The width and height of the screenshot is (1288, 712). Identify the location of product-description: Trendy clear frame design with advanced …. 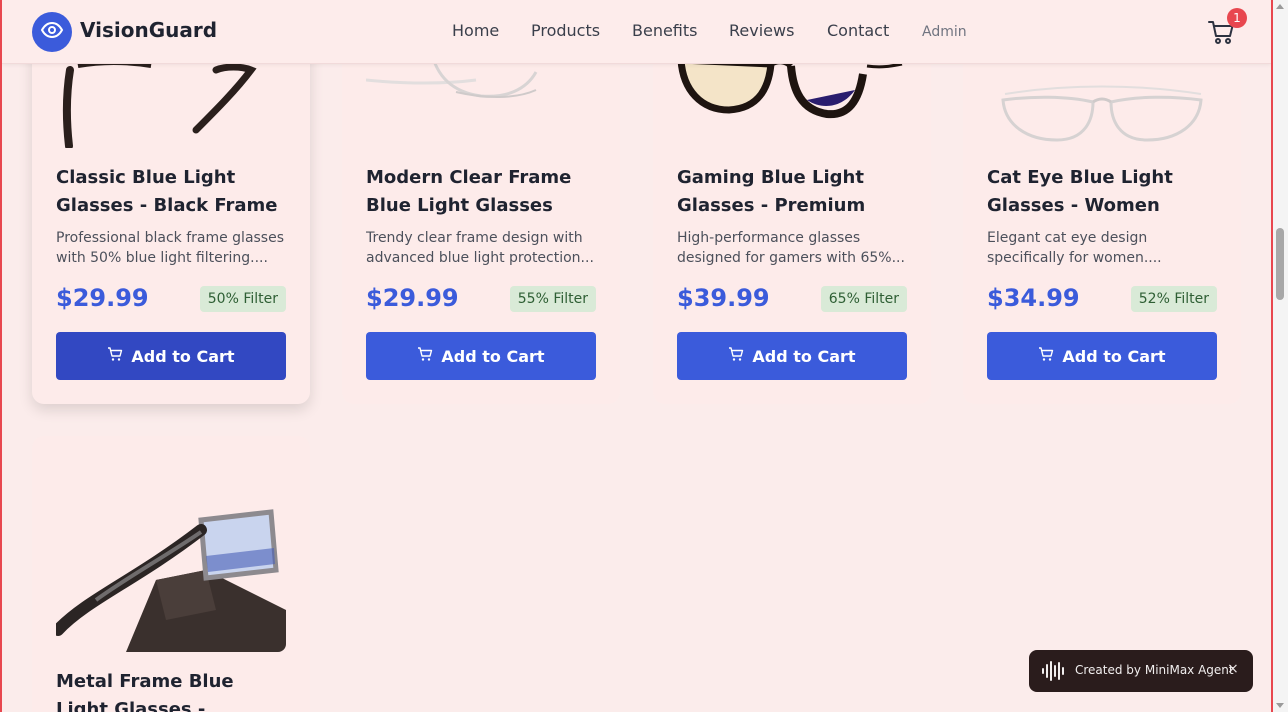
(480, 248).